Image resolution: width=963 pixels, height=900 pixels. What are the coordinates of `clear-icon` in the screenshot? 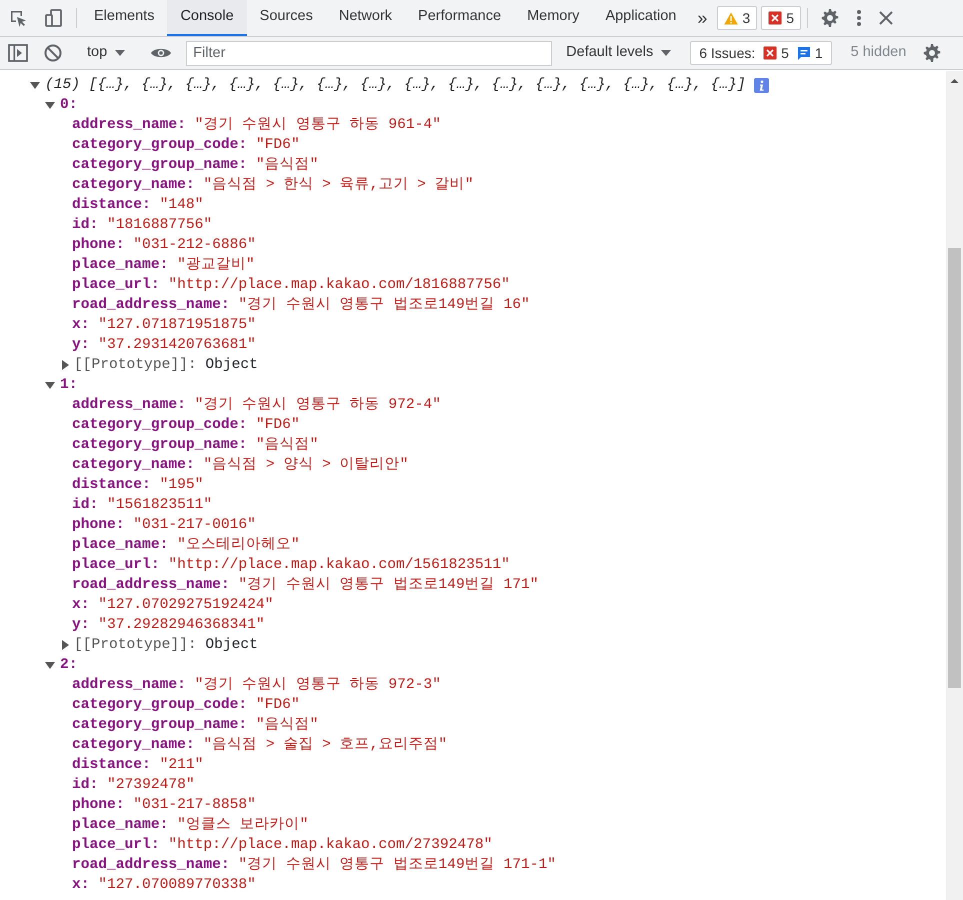 It's located at (53, 53).